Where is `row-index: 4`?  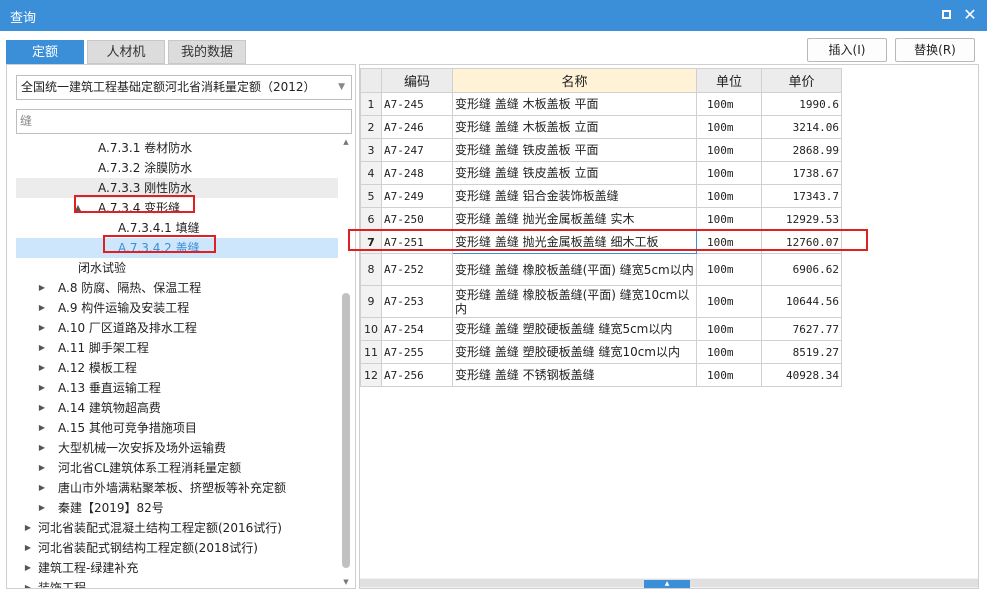 row-index: 4 is located at coordinates (371, 173).